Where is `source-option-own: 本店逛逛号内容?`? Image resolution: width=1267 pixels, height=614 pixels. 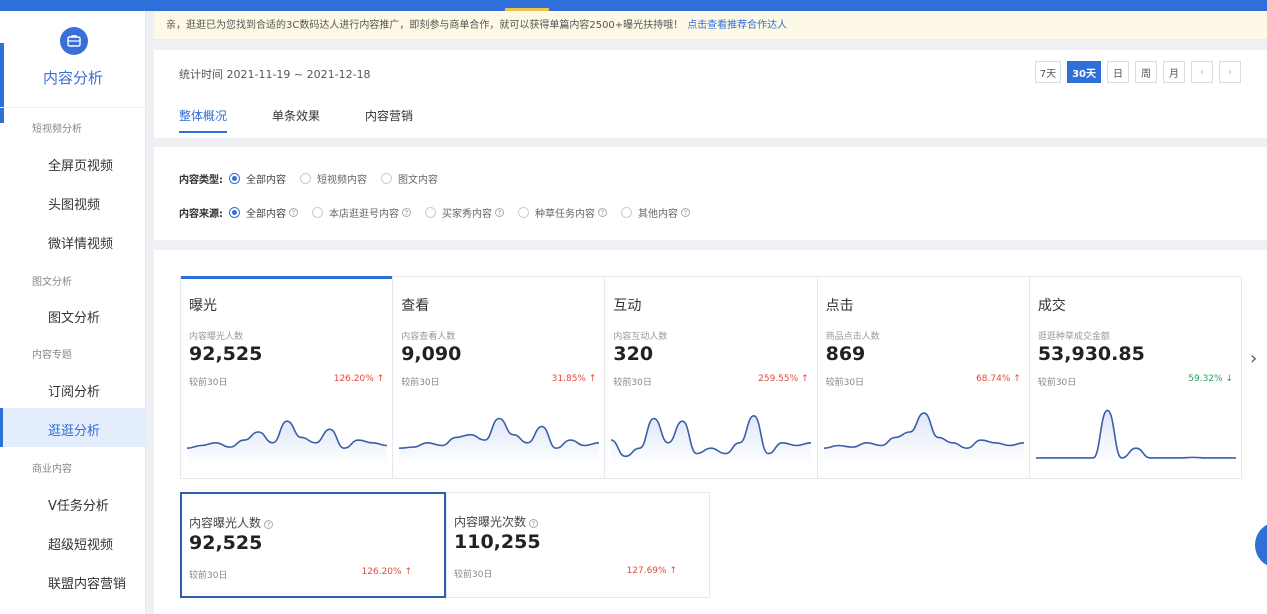
source-option-own: 本店逛逛号内容? is located at coordinates (361, 212).